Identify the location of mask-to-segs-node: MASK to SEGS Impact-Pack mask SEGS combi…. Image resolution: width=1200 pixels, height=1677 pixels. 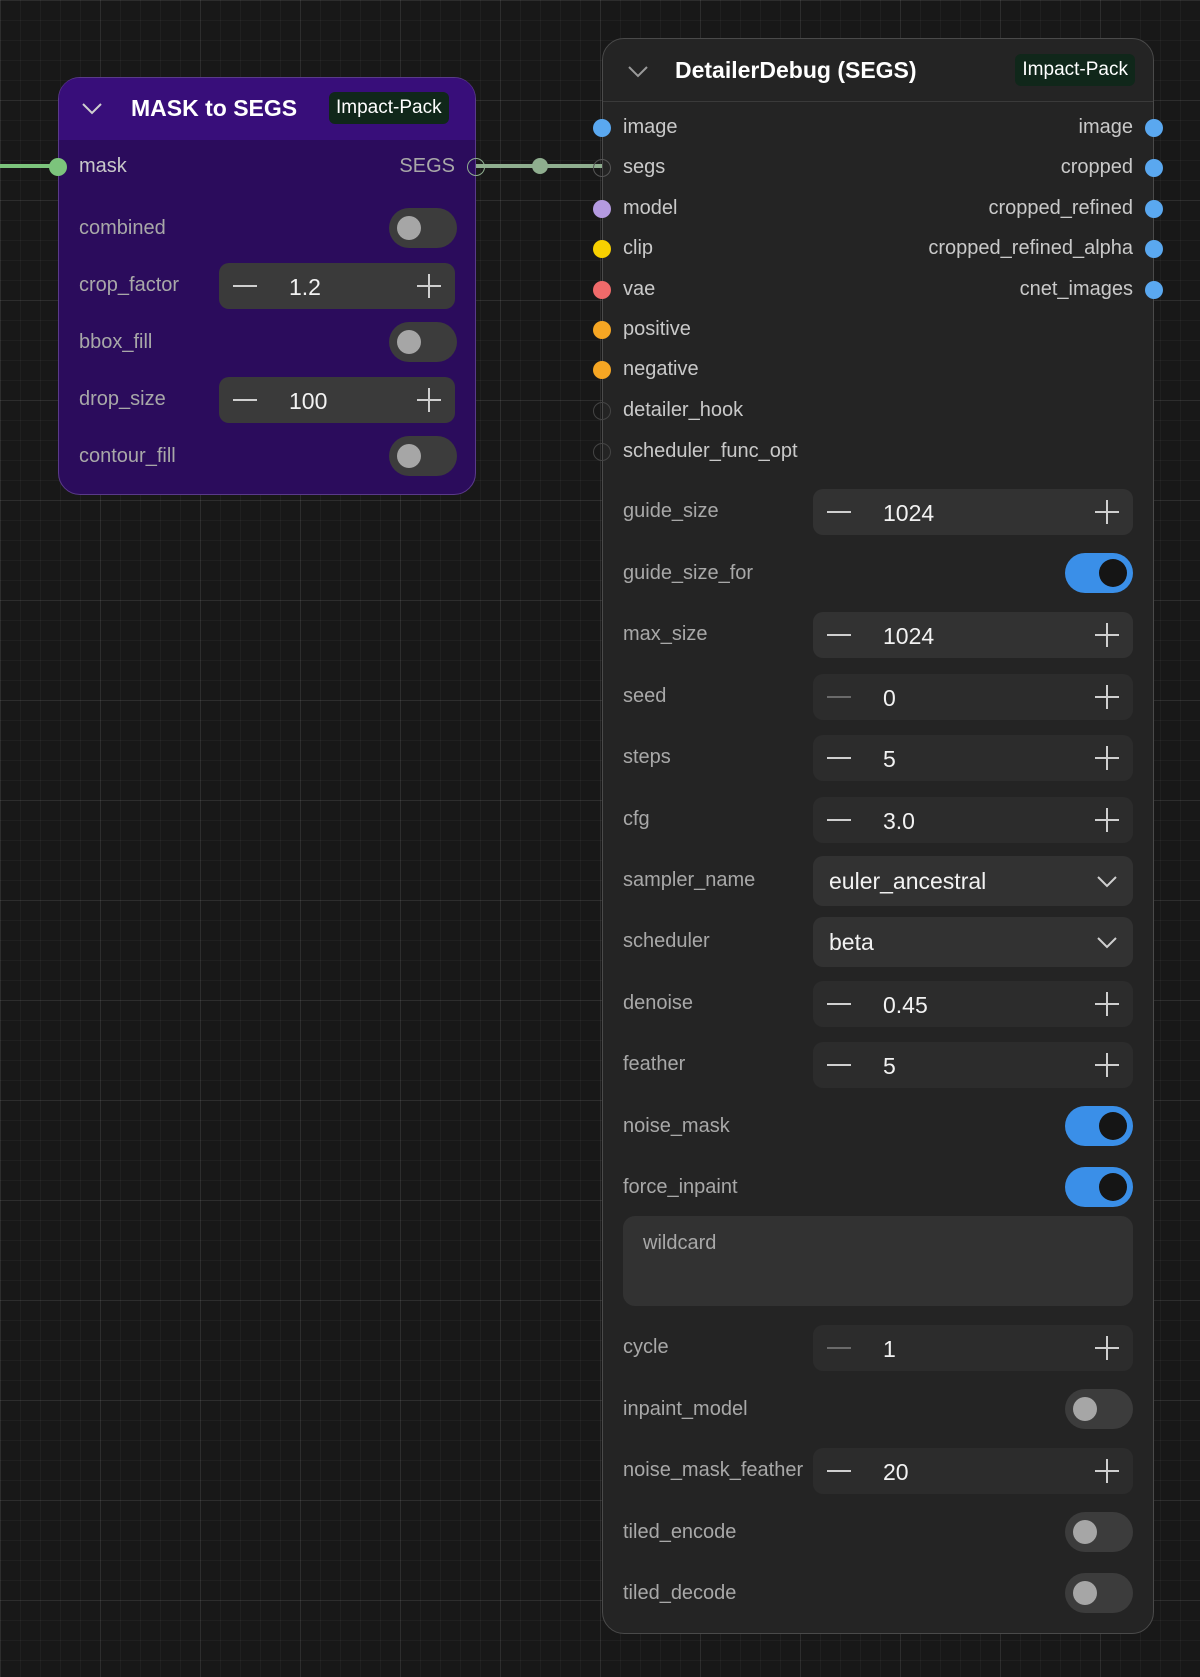
(267, 286).